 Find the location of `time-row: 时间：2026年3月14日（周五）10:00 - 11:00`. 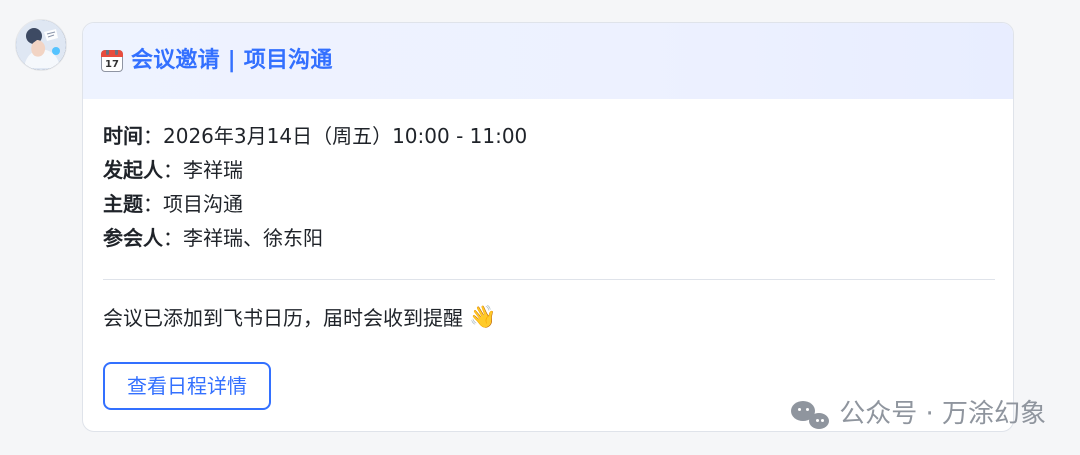

time-row: 时间：2026年3月14日（周五）10:00 - 11:00 is located at coordinates (548, 136).